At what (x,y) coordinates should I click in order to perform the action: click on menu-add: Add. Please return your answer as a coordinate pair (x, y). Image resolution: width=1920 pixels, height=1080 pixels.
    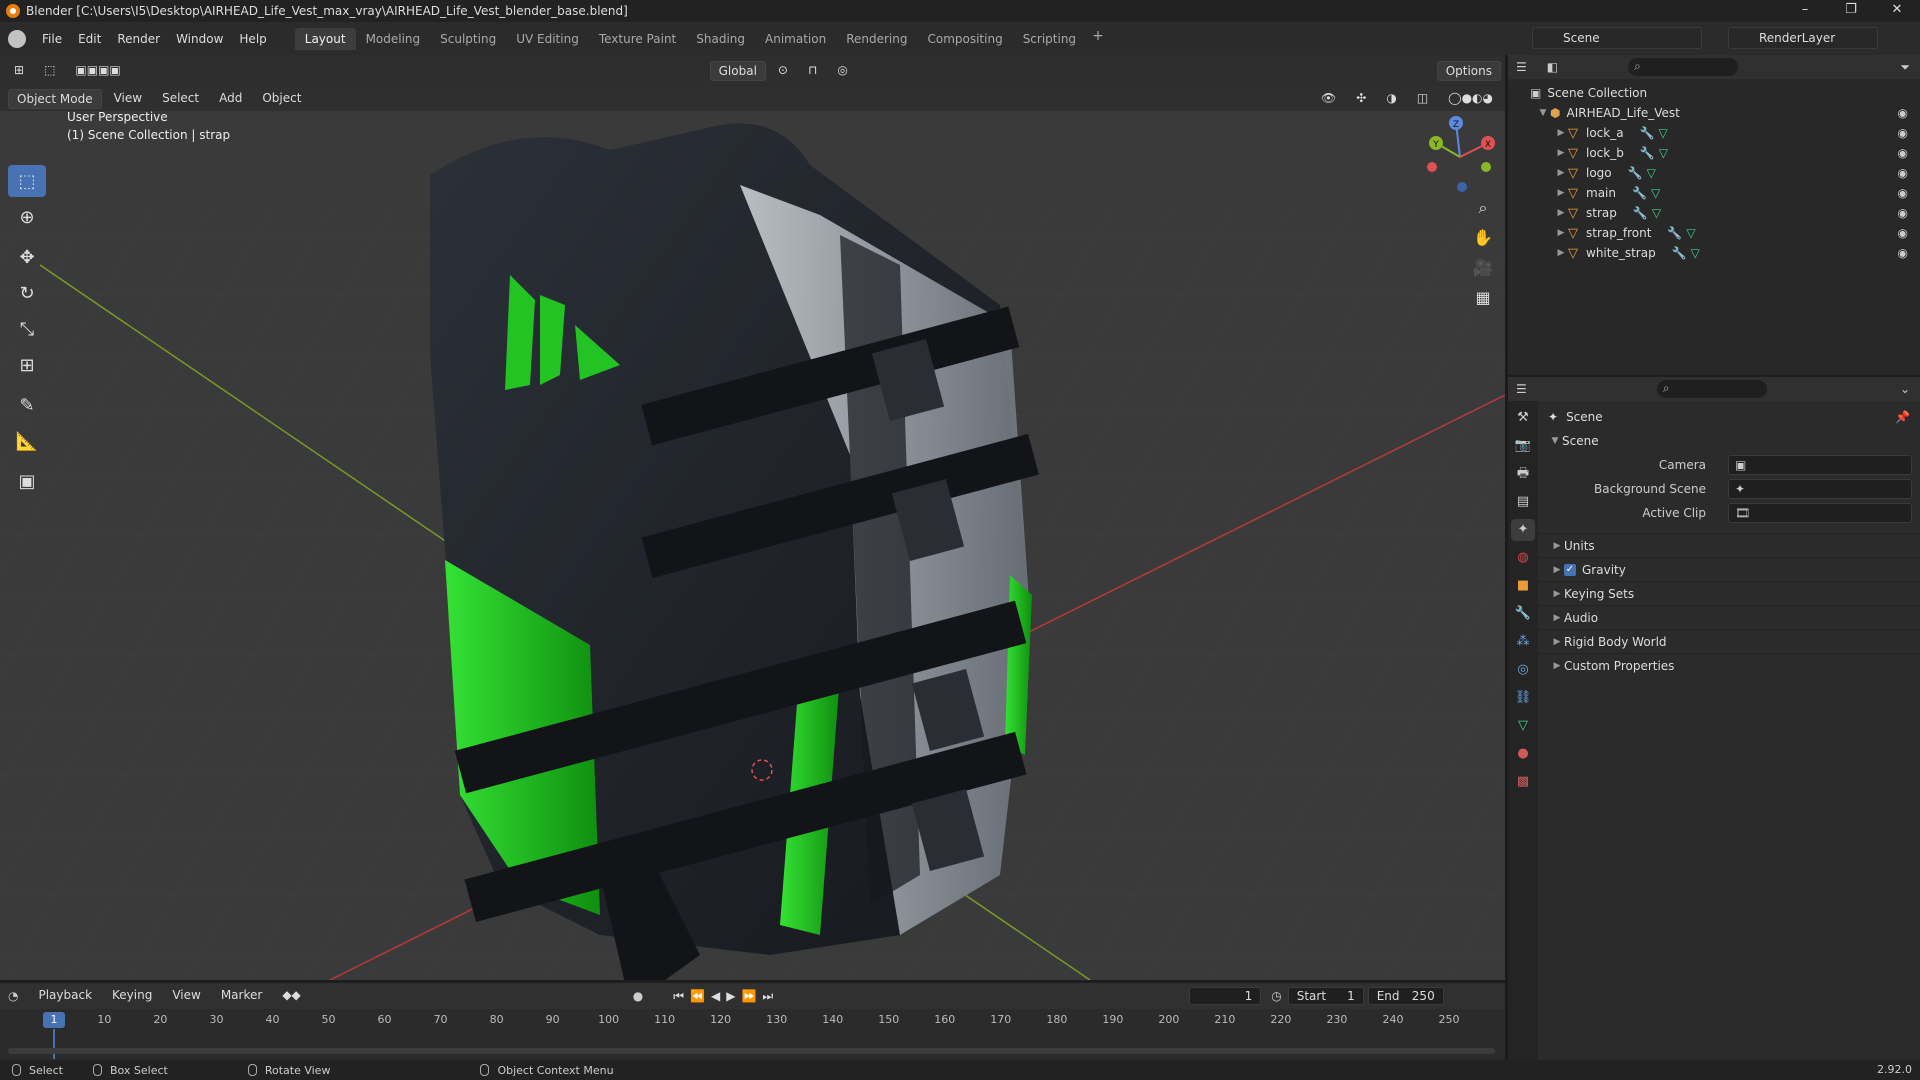
    Looking at the image, I should click on (230, 99).